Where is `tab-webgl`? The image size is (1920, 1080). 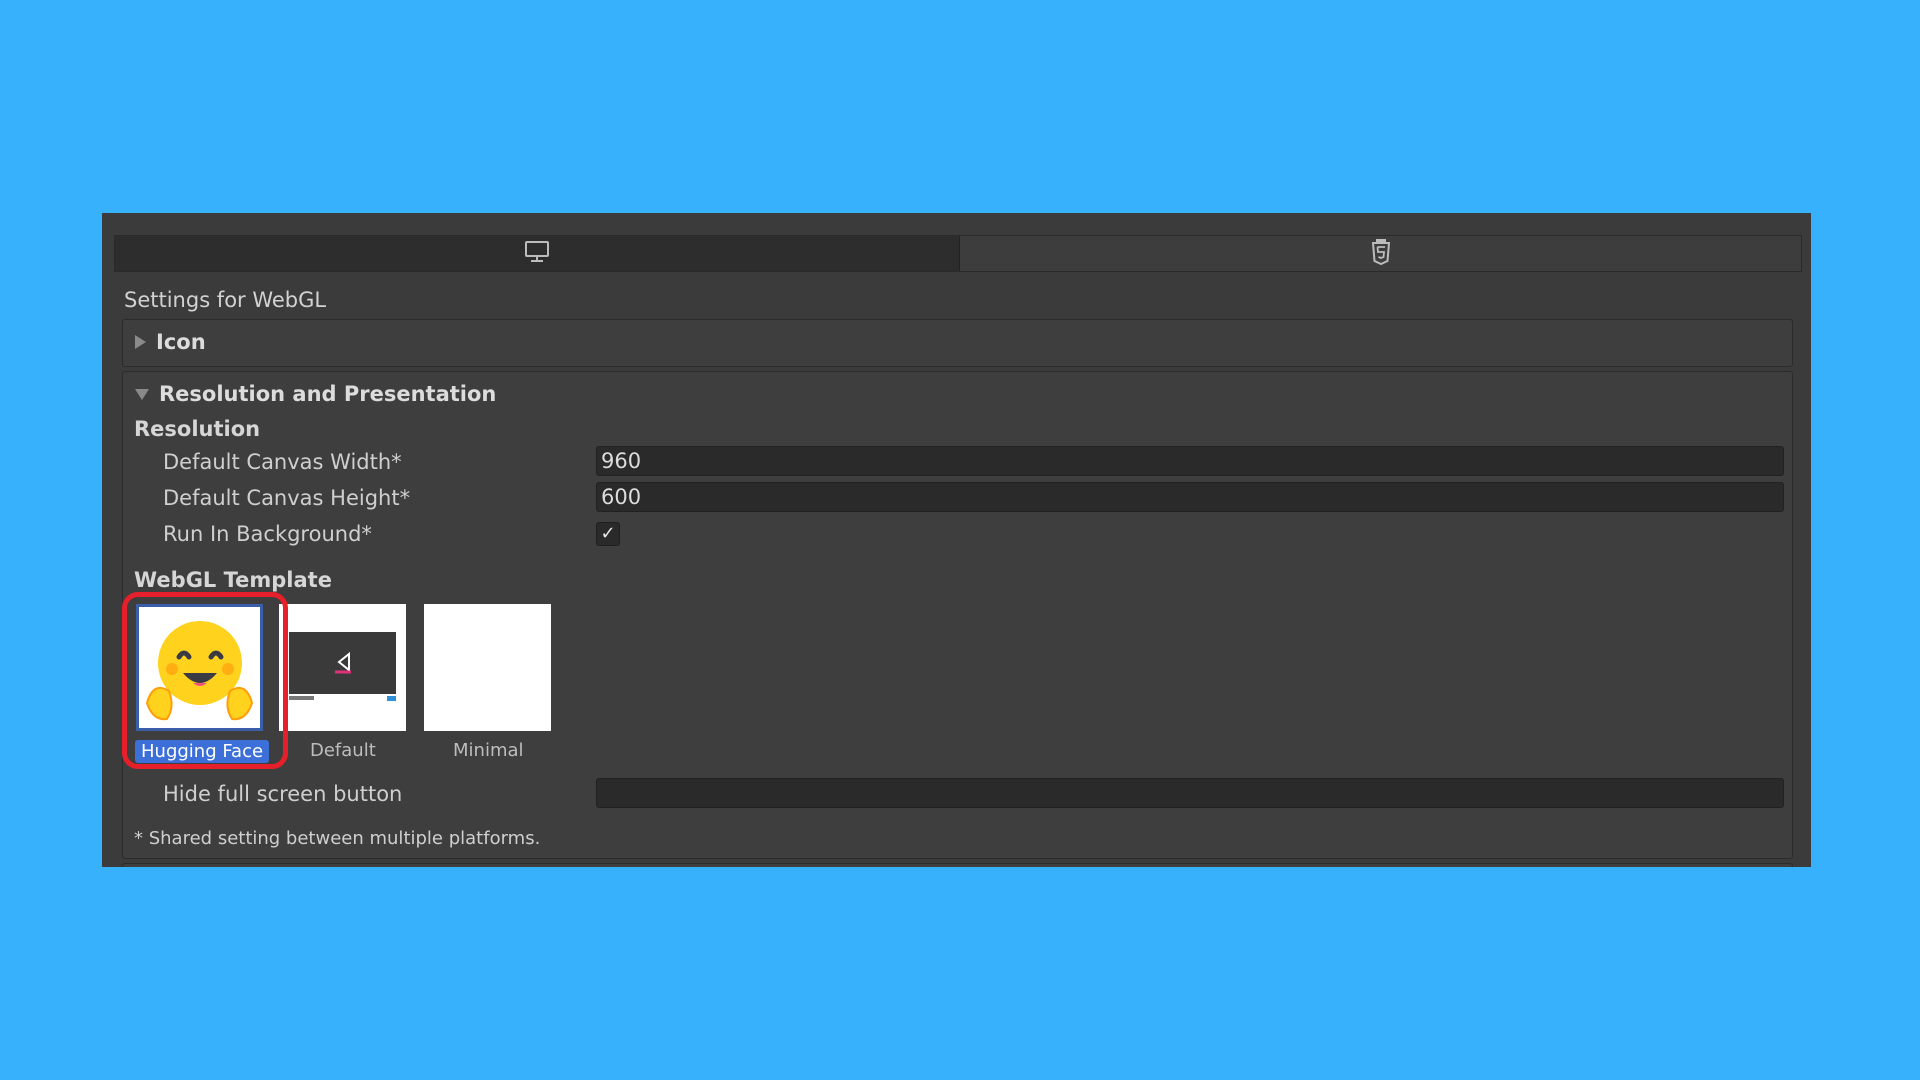
tab-webgl is located at coordinates (1380, 253).